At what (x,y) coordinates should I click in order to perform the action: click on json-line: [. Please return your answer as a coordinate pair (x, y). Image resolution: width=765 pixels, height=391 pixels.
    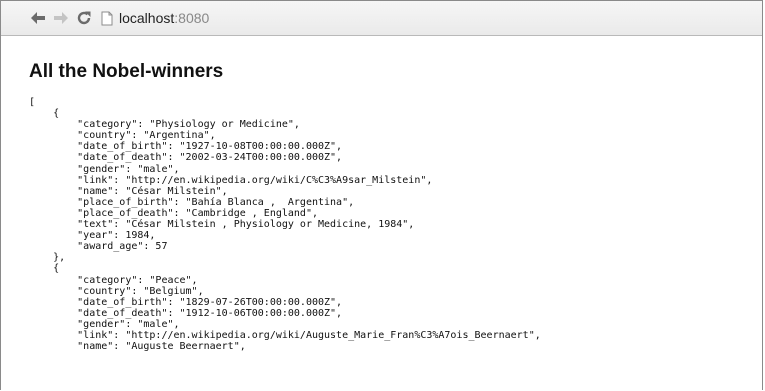
    Looking at the image, I should click on (32, 102).